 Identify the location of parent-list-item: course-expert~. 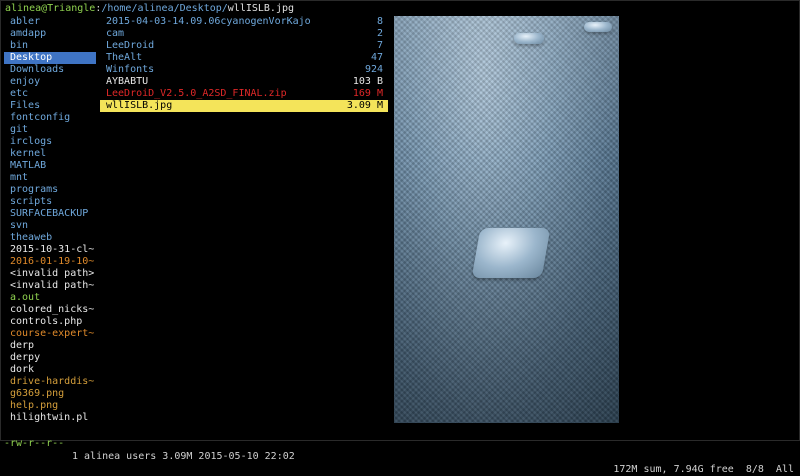
(50, 334).